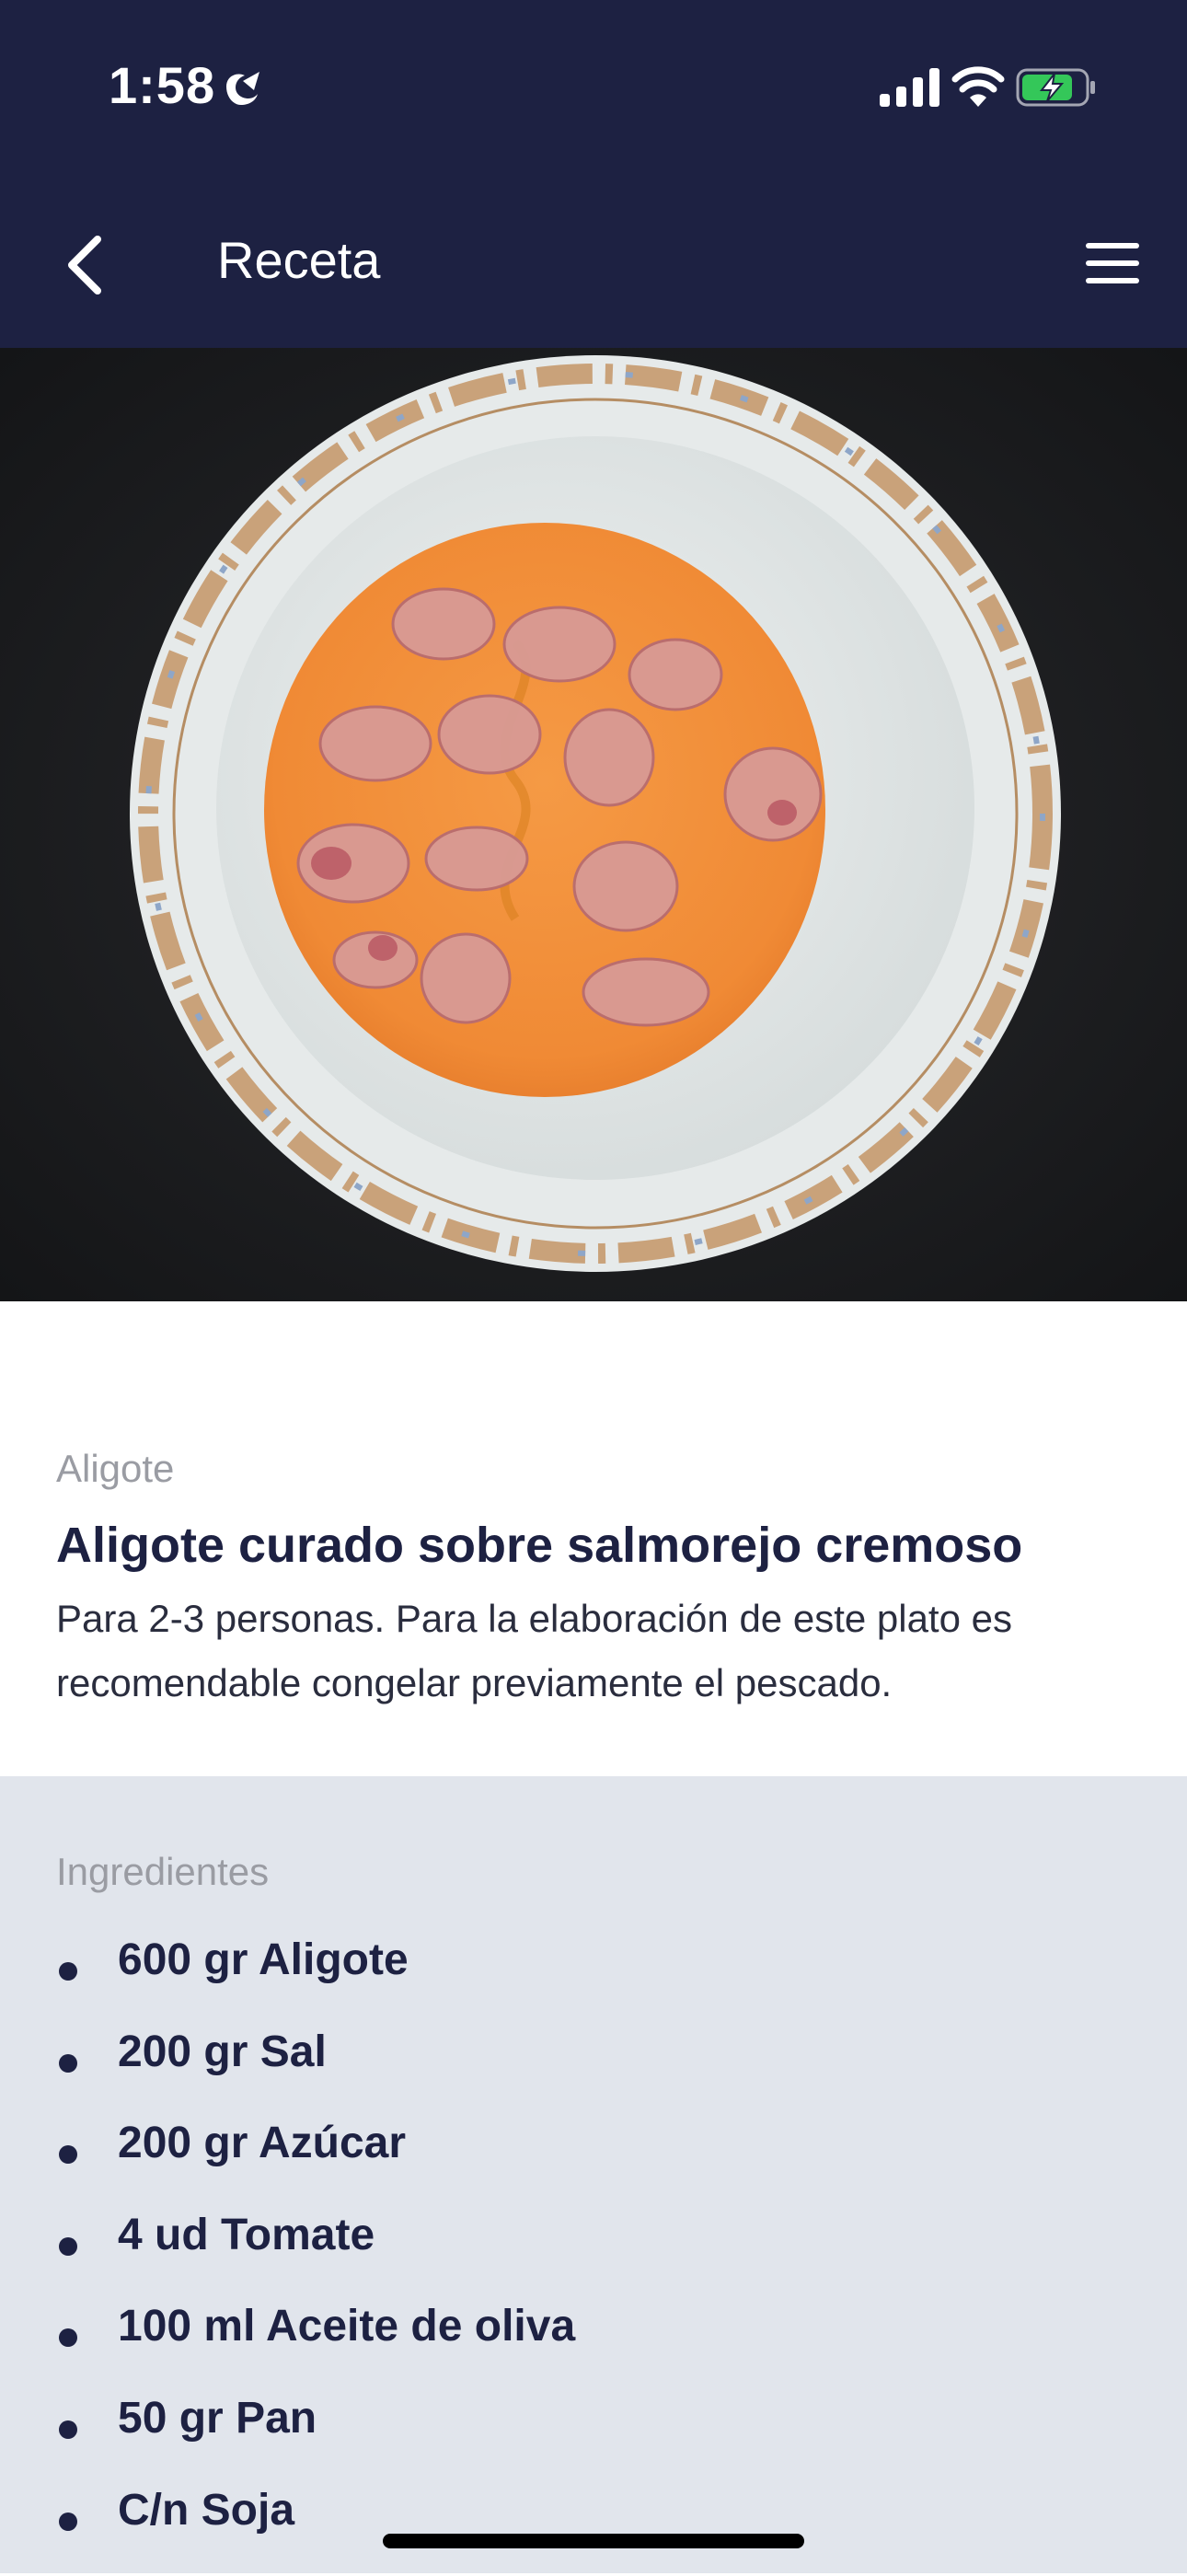 This screenshot has height=2576, width=1187. What do you see at coordinates (242, 89) in the screenshot?
I see `sleep-focus-icon` at bounding box center [242, 89].